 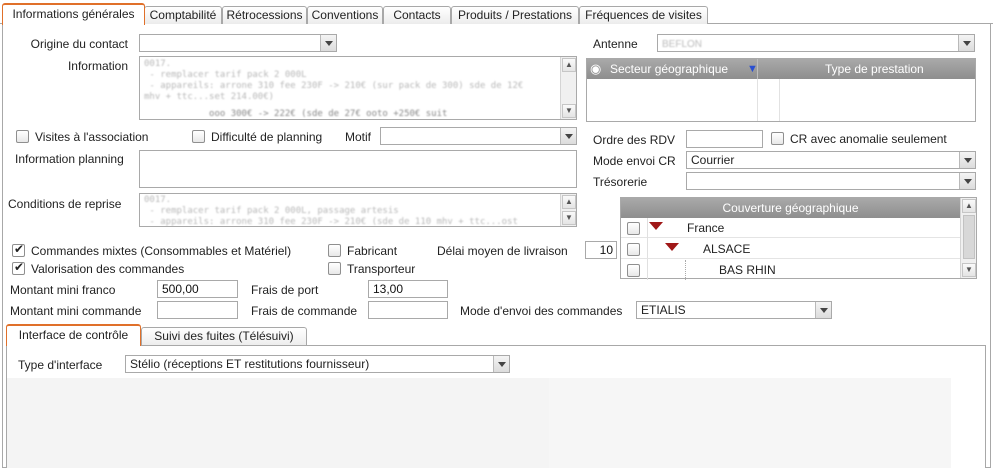 I want to click on information-label: Information, so click(x=97, y=66).